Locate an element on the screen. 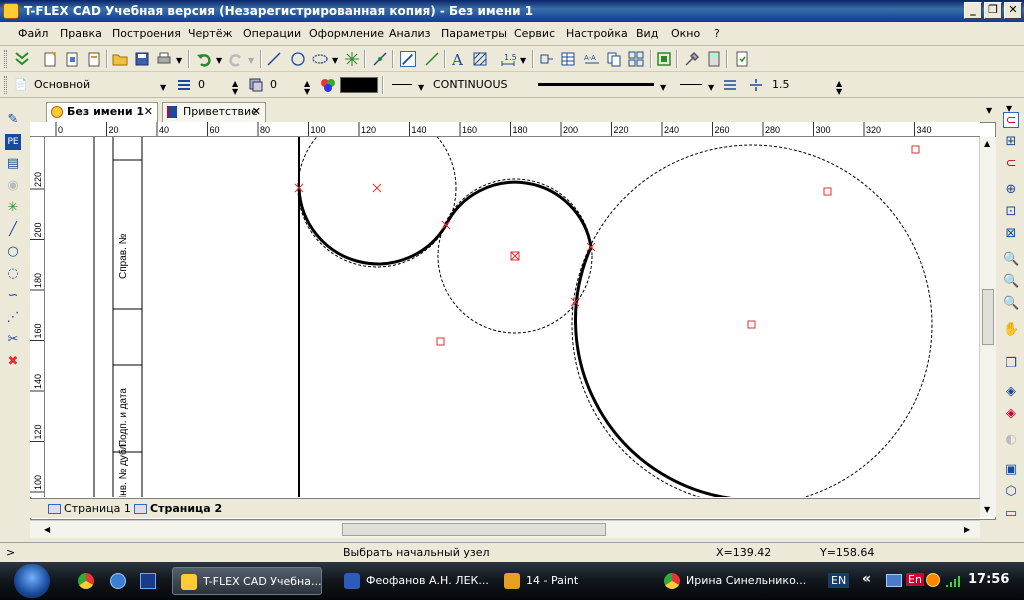 The image size is (1024, 600). color-palette-icon is located at coordinates (328, 85).